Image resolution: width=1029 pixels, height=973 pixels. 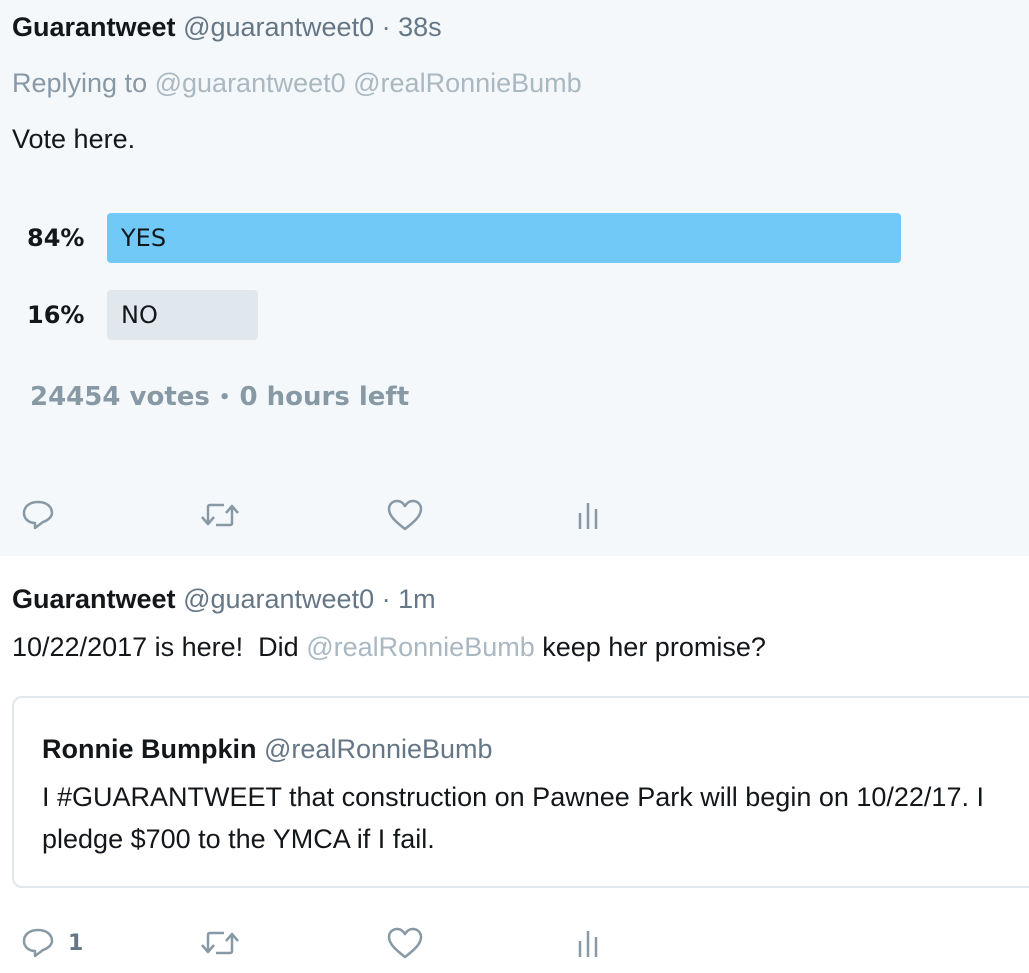 I want to click on poll-vote-count: 24454 votes, so click(x=120, y=397).